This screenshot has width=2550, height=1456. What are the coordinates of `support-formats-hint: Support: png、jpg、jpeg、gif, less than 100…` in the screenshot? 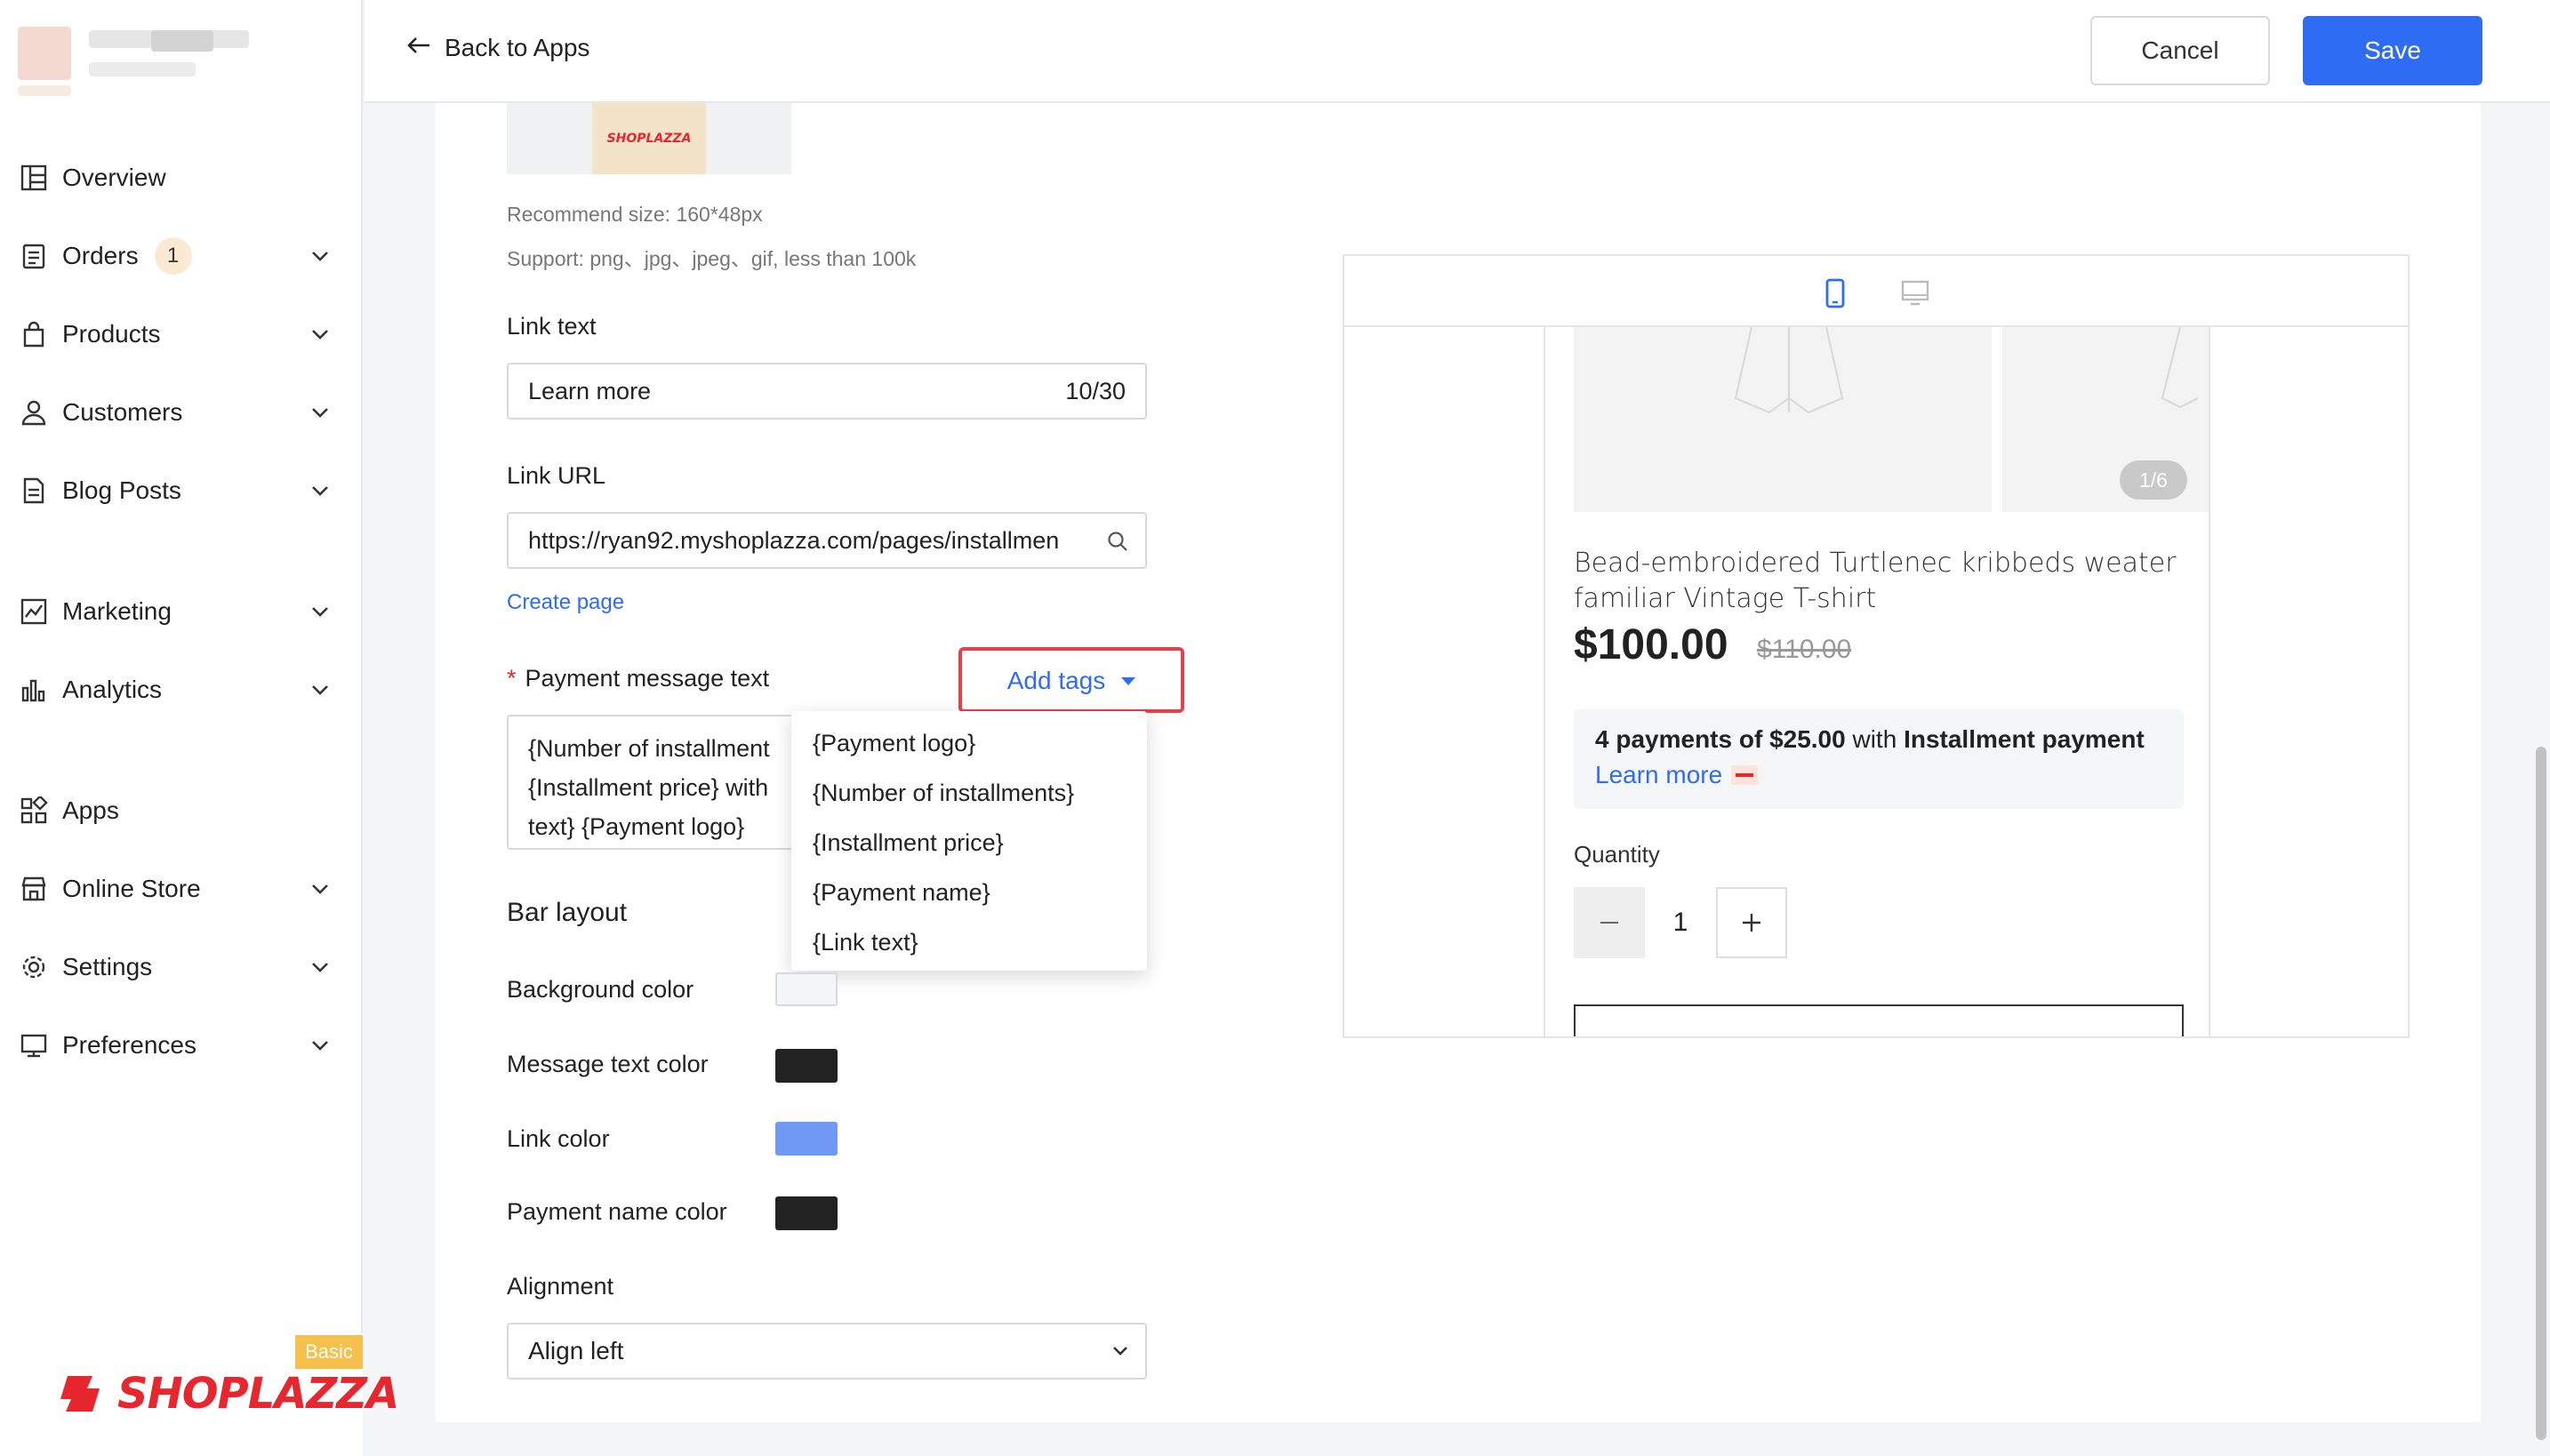 It's located at (712, 258).